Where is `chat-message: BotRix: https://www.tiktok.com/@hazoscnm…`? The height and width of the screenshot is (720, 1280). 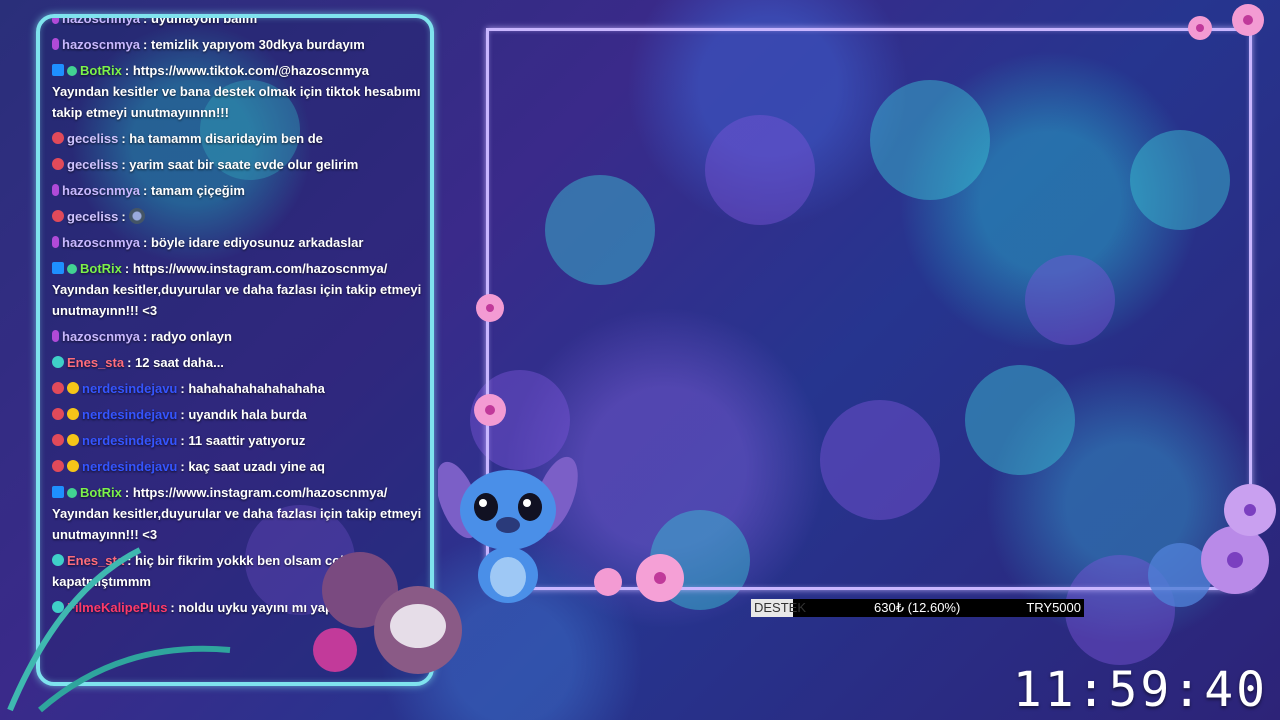 chat-message: BotRix: https://www.tiktok.com/@hazoscnm… is located at coordinates (237, 91).